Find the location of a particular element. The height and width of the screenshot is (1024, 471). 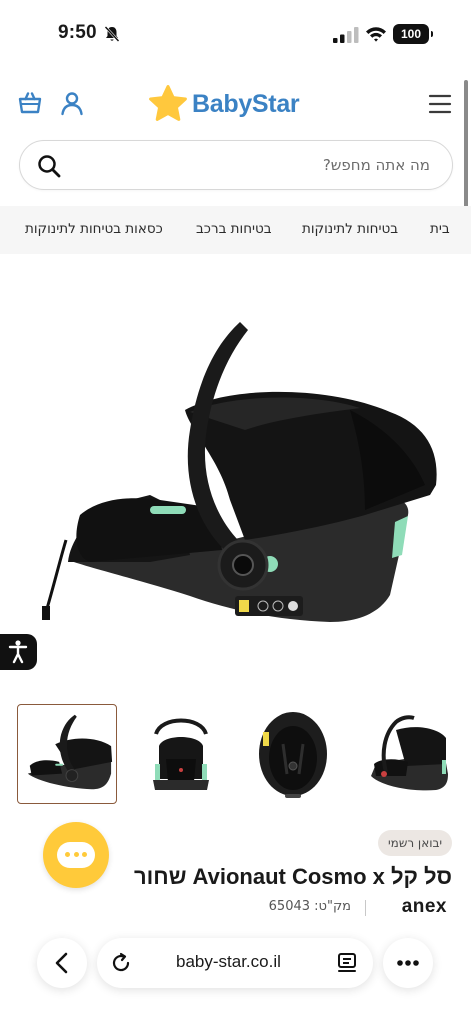

search-input is located at coordinates (253, 165).